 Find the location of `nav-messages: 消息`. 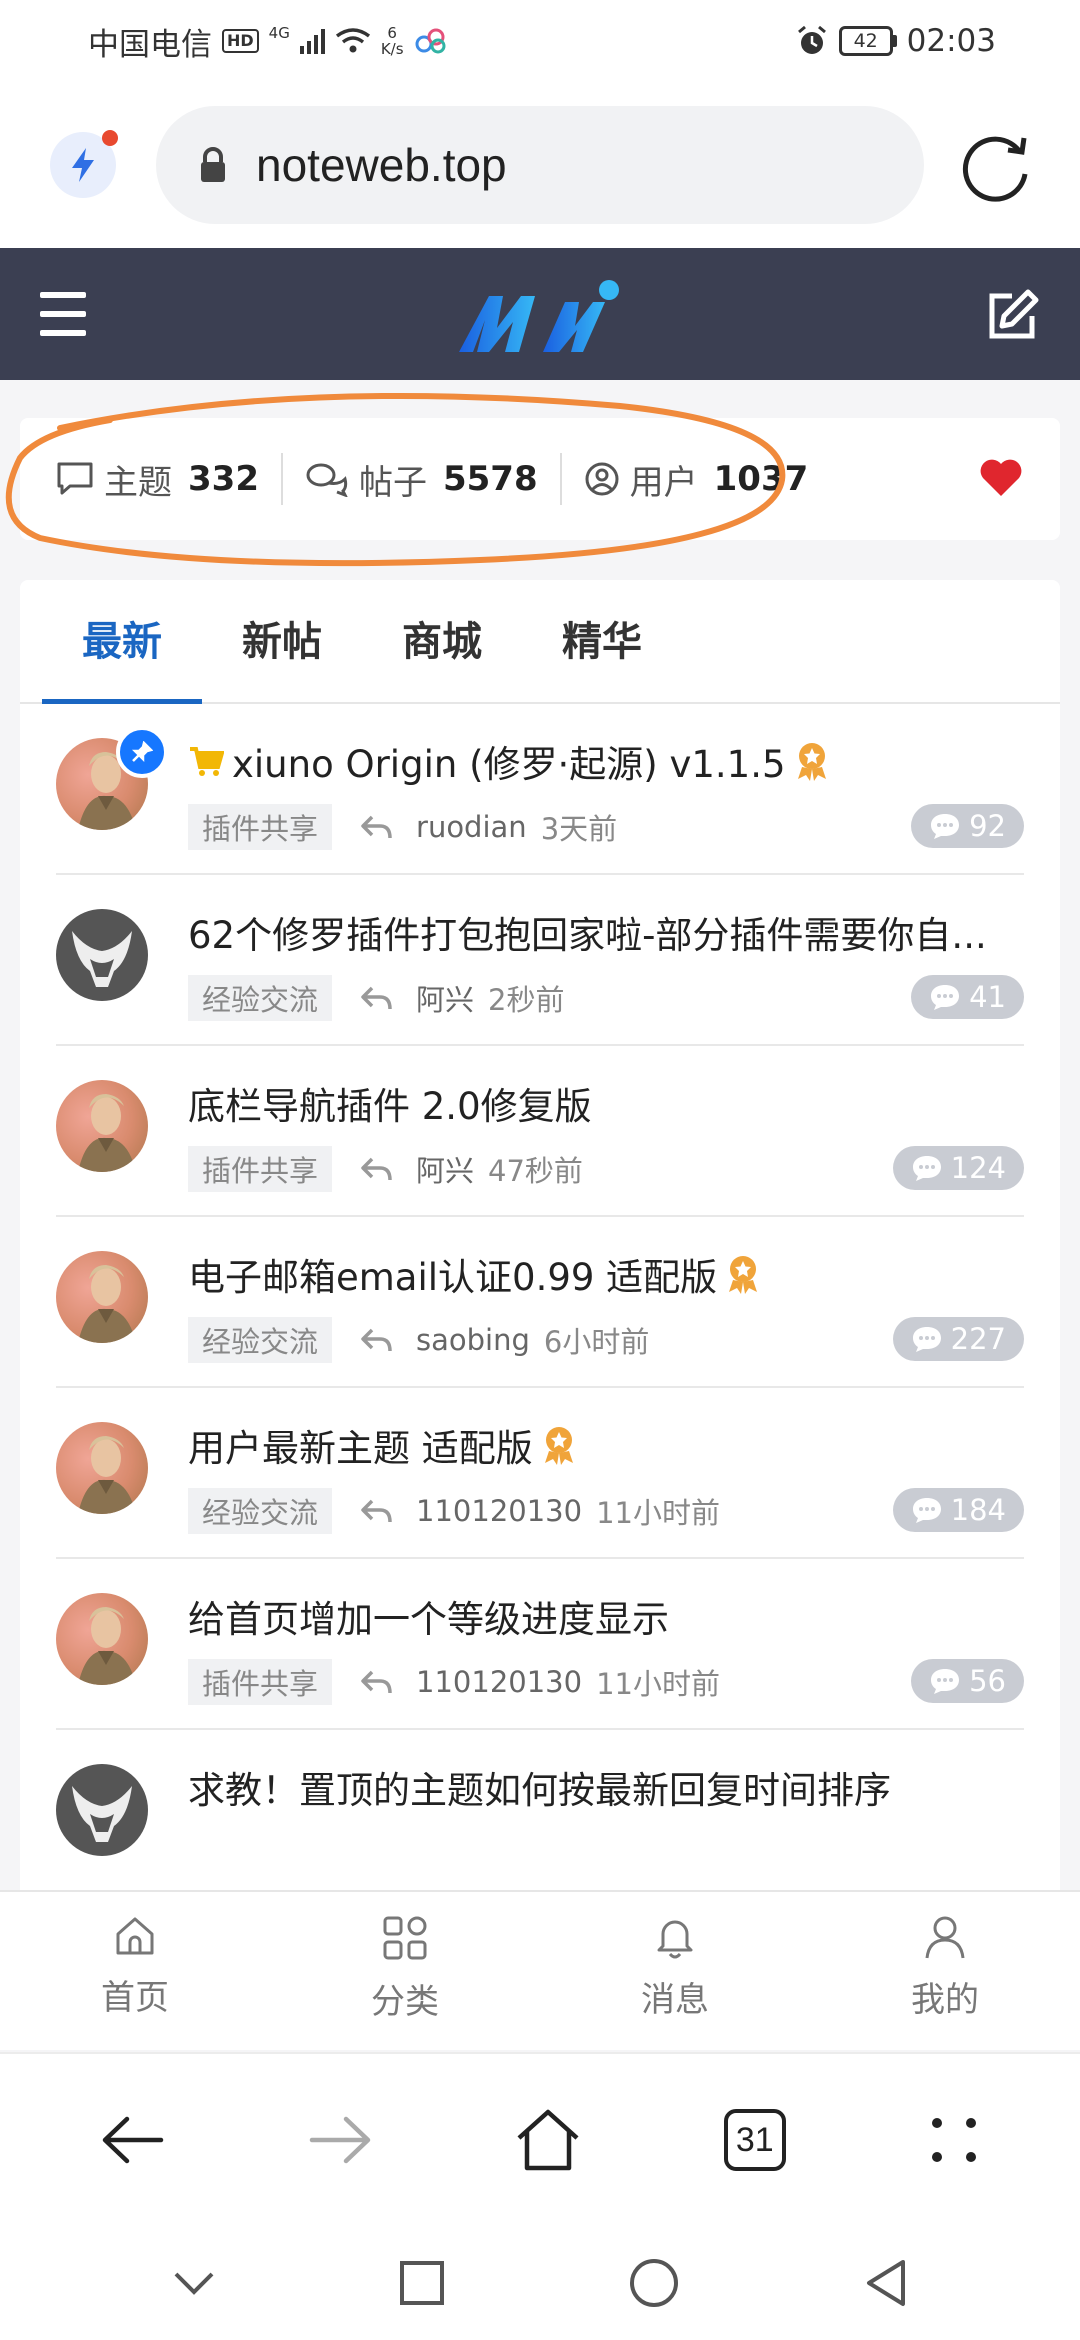

nav-messages: 消息 is located at coordinates (675, 1971).